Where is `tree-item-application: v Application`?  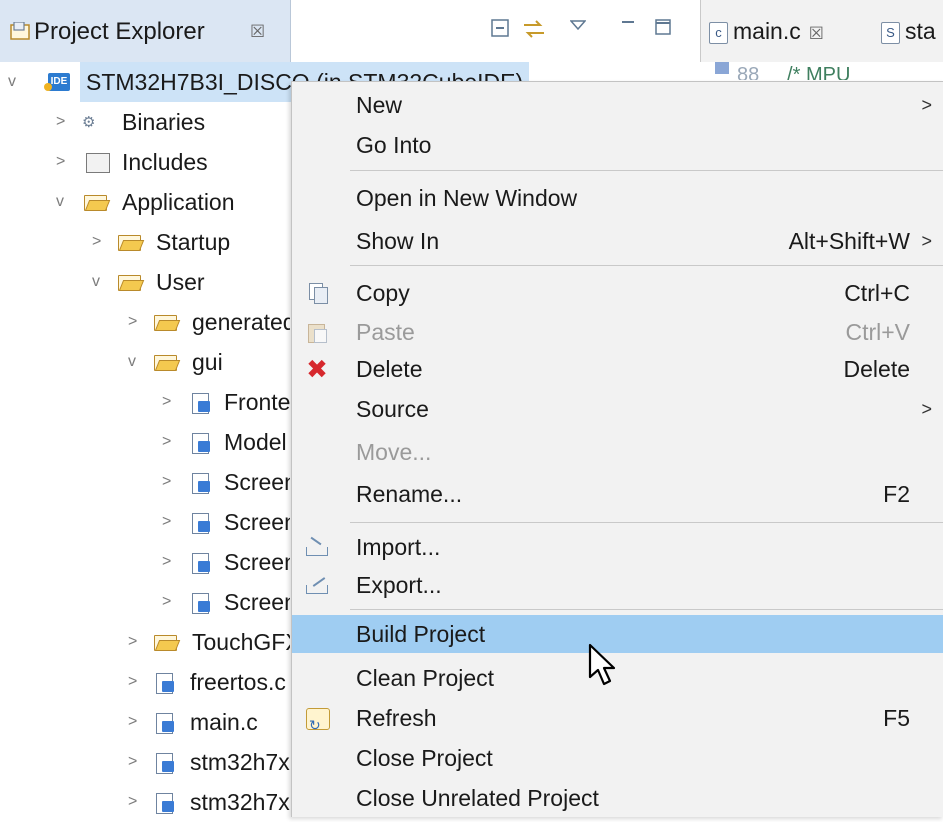
tree-item-application: v Application is located at coordinates (150, 202).